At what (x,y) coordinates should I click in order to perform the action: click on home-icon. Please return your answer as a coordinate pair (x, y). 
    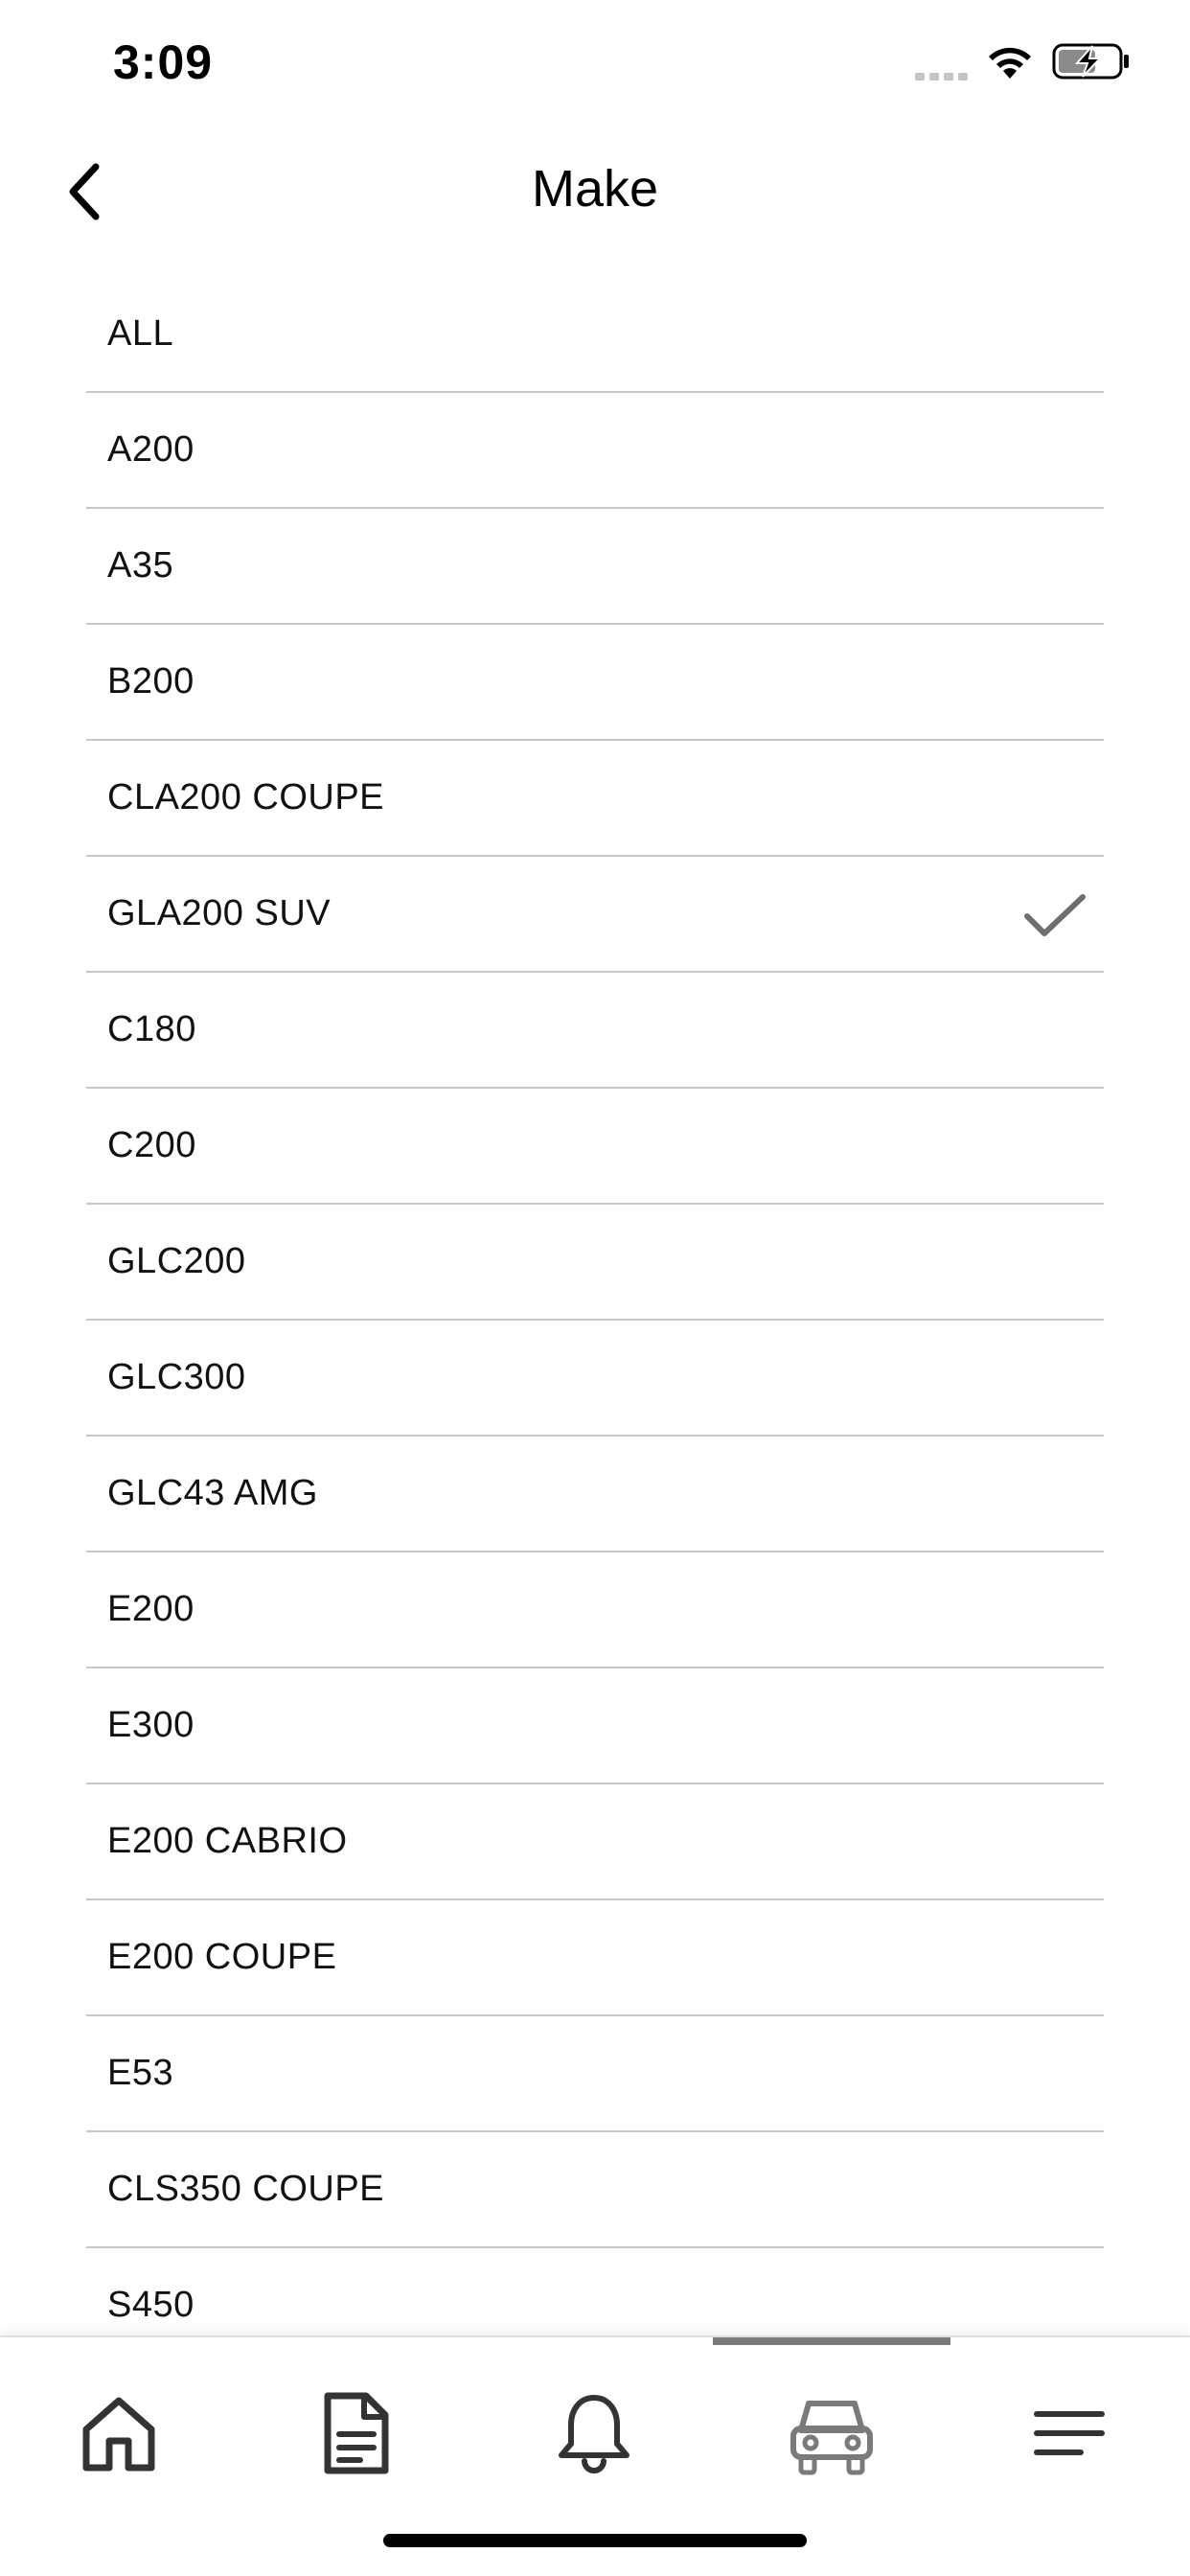
    Looking at the image, I should click on (119, 2434).